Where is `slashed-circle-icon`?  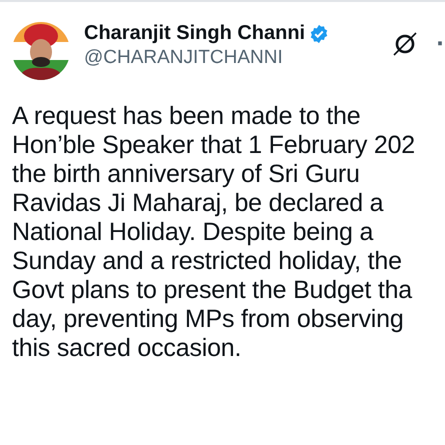 slashed-circle-icon is located at coordinates (405, 43).